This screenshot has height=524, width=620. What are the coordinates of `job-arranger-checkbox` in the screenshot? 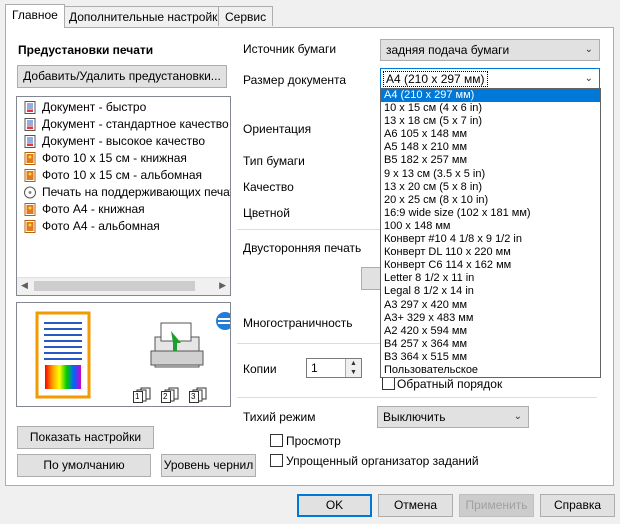 It's located at (276, 460).